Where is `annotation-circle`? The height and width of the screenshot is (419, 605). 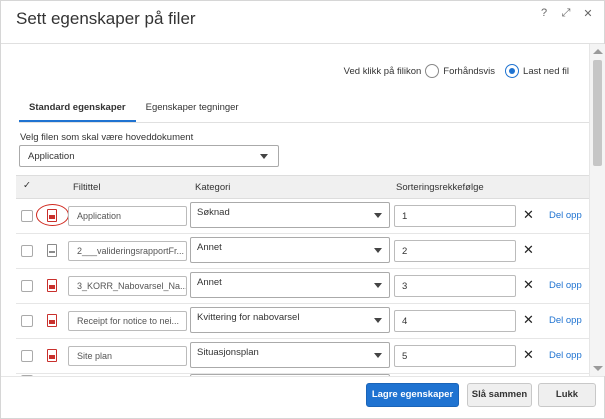
annotation-circle is located at coordinates (52, 215).